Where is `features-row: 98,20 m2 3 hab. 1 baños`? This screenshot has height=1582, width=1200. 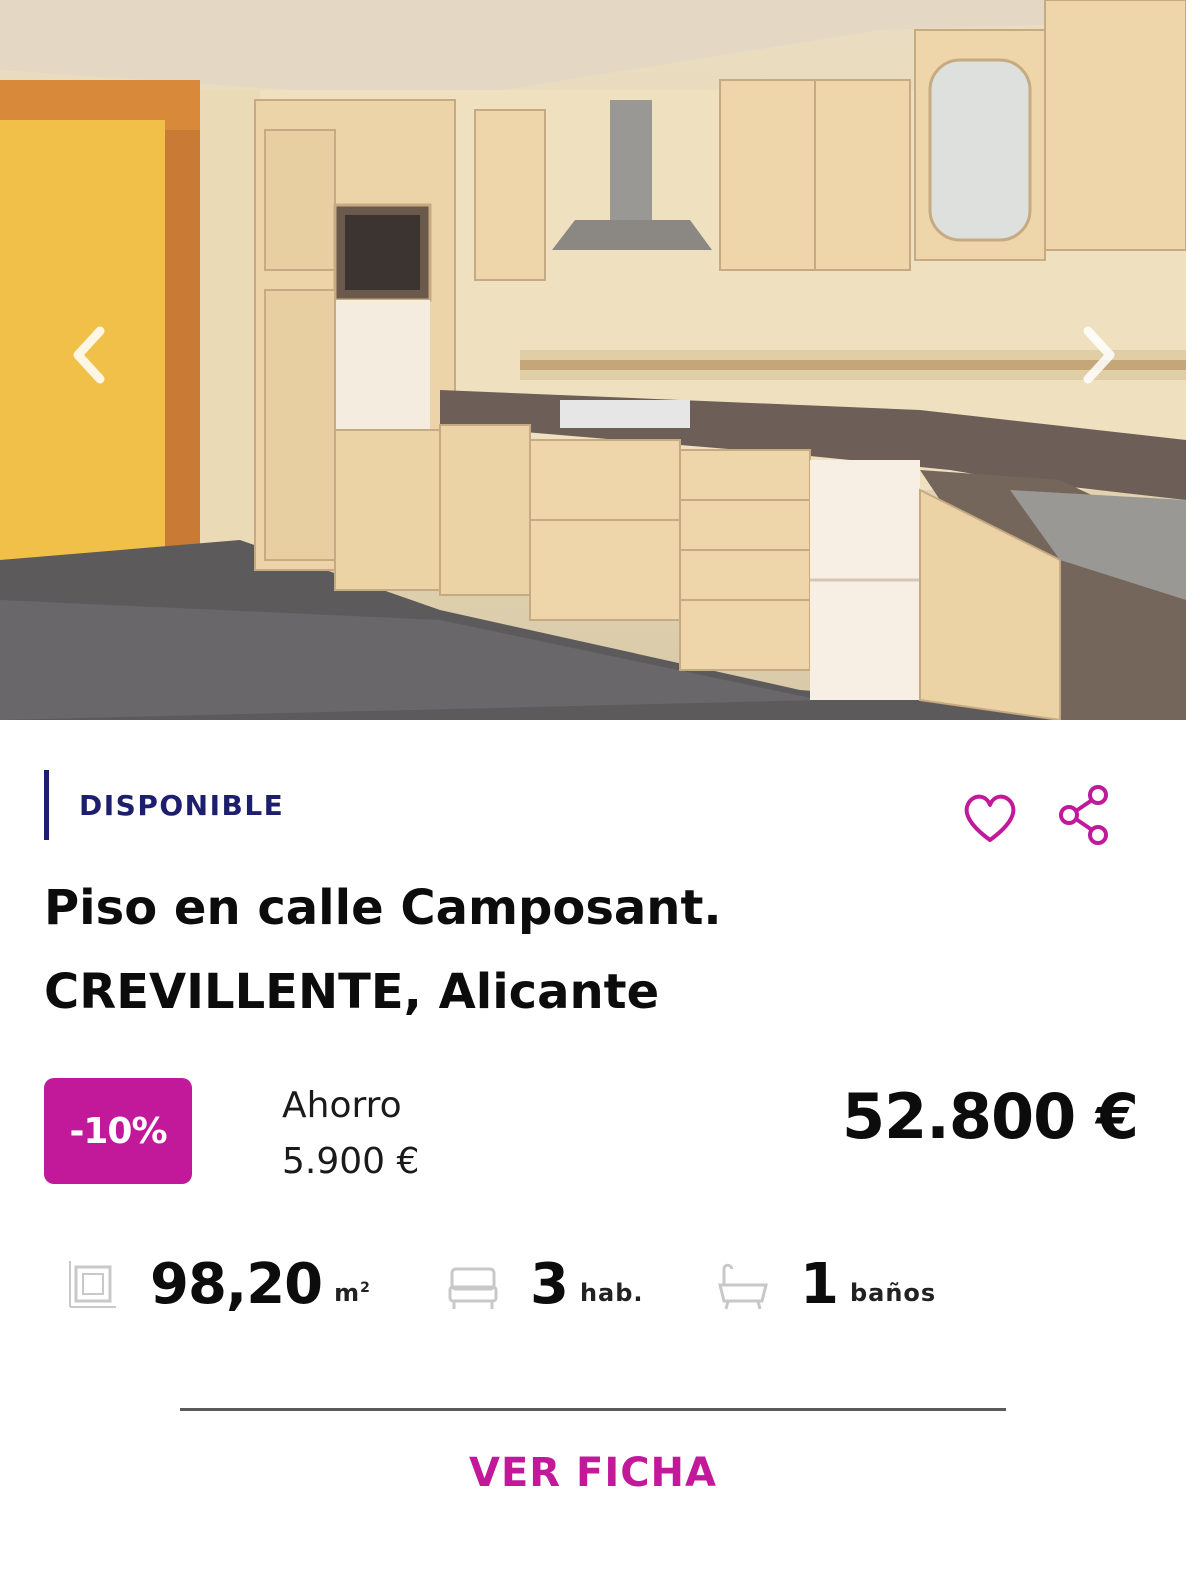 features-row: 98,20 m2 3 hab. 1 baños is located at coordinates (566, 1284).